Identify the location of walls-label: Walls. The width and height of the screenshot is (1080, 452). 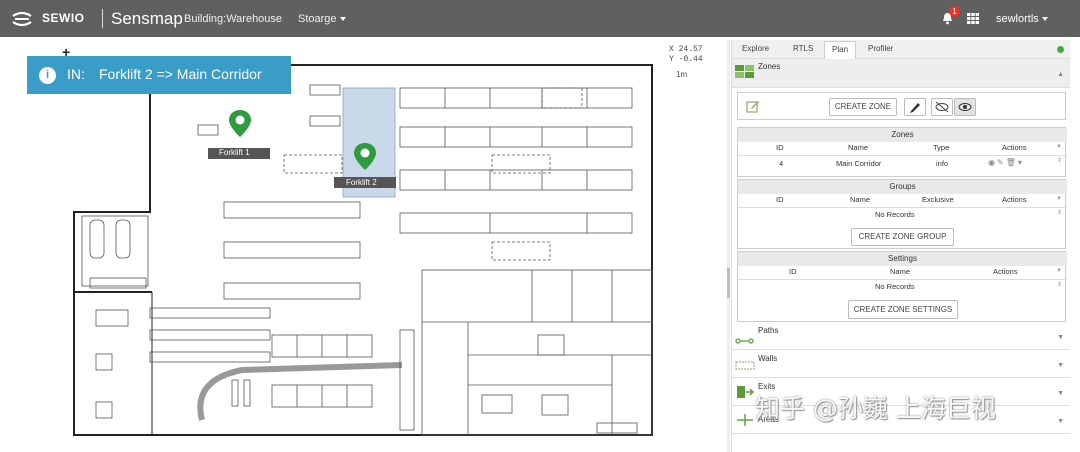
(768, 358).